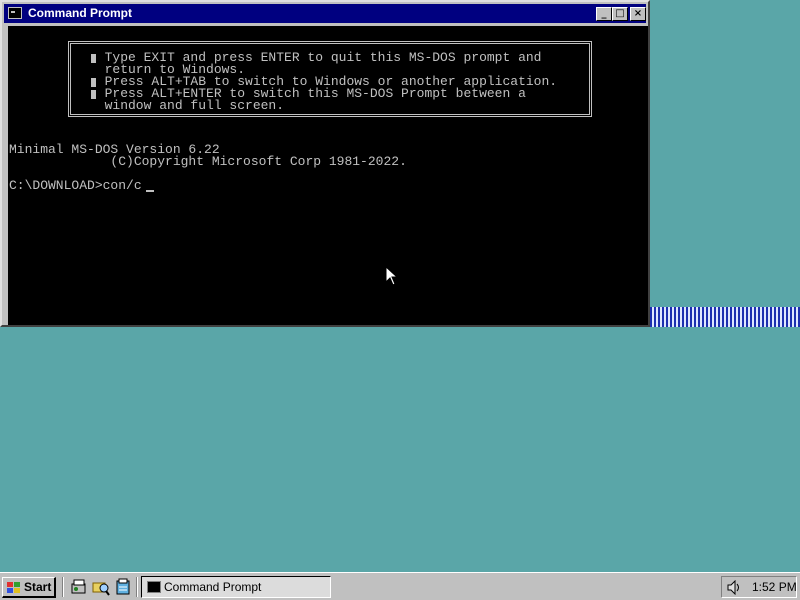  What do you see at coordinates (400, 586) in the screenshot?
I see `taskbar: Start Command Prompt 1:52 PM` at bounding box center [400, 586].